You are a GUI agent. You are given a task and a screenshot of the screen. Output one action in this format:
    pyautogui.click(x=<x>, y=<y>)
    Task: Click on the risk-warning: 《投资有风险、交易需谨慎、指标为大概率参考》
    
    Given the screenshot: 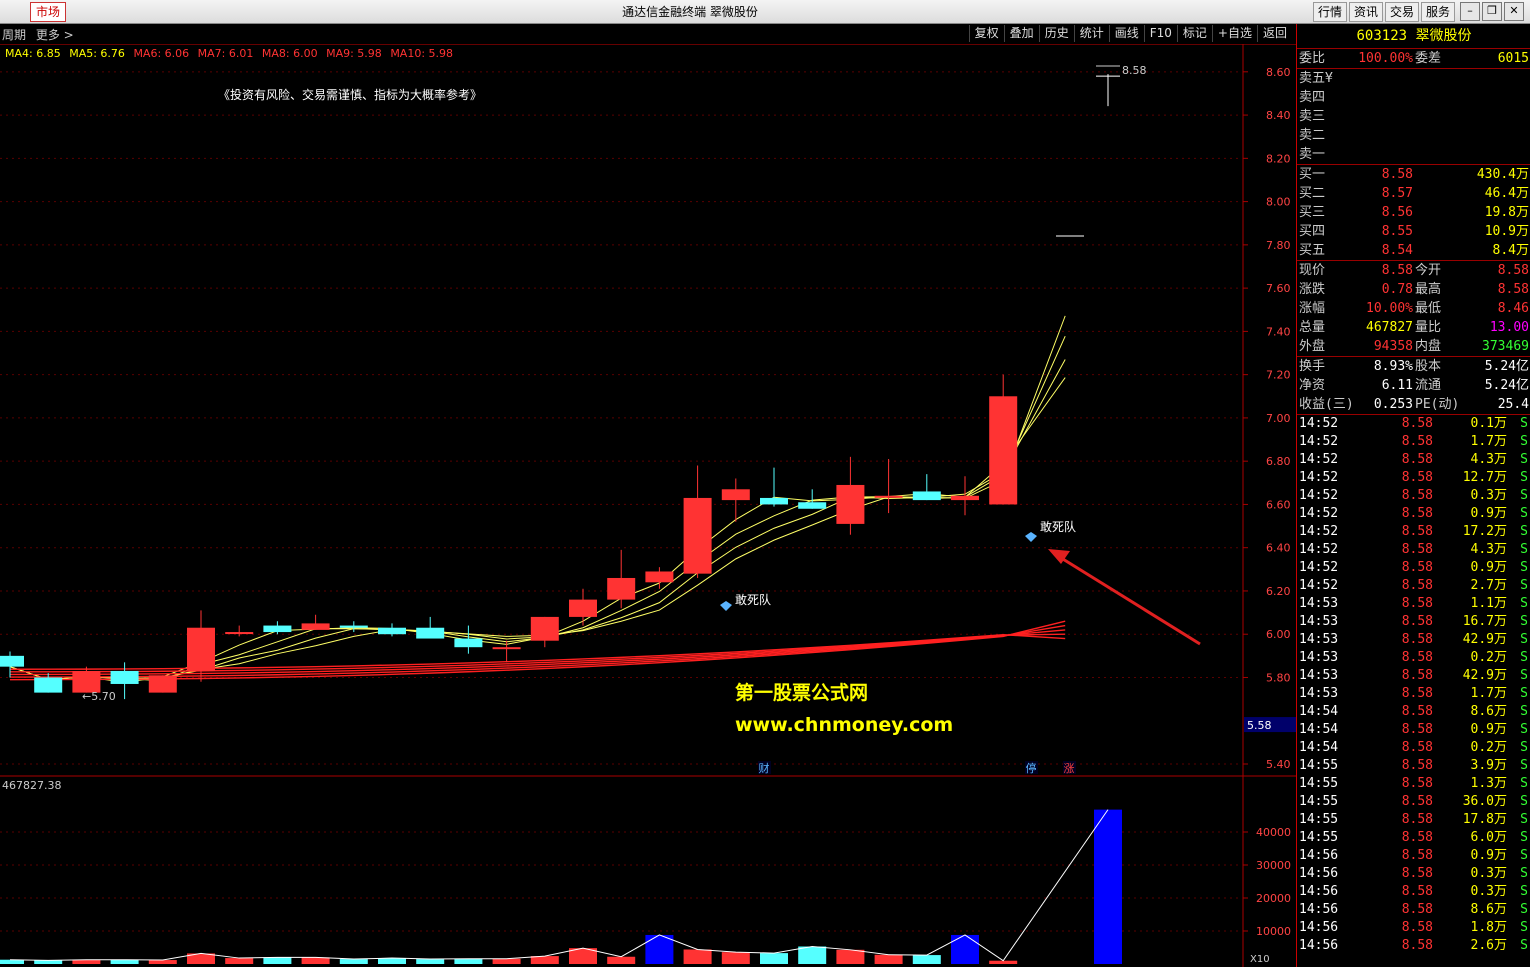 What is the action you would take?
    pyautogui.click(x=350, y=95)
    